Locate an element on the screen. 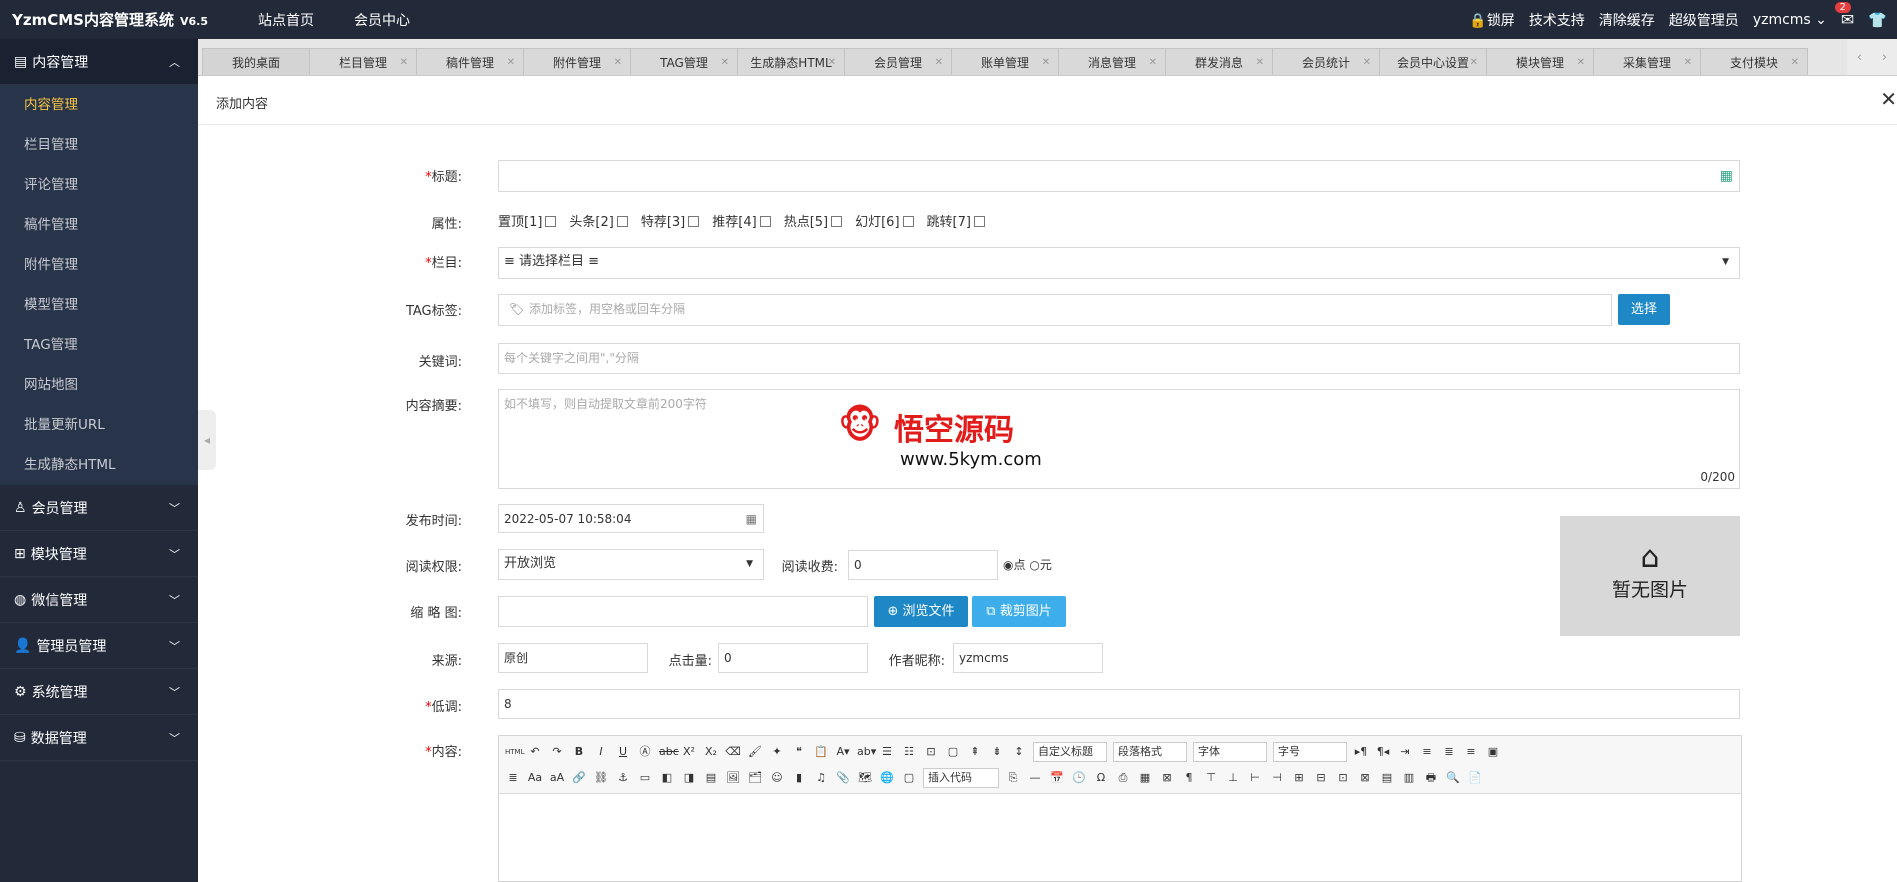 The height and width of the screenshot is (882, 1897). font-size-select: 字号 is located at coordinates (1310, 752).